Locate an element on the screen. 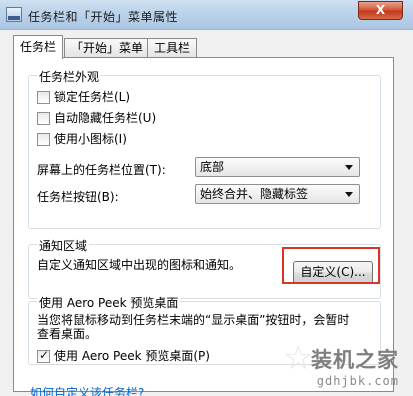 The image size is (413, 396). taskbar-position-value: 底部 is located at coordinates (212, 167).